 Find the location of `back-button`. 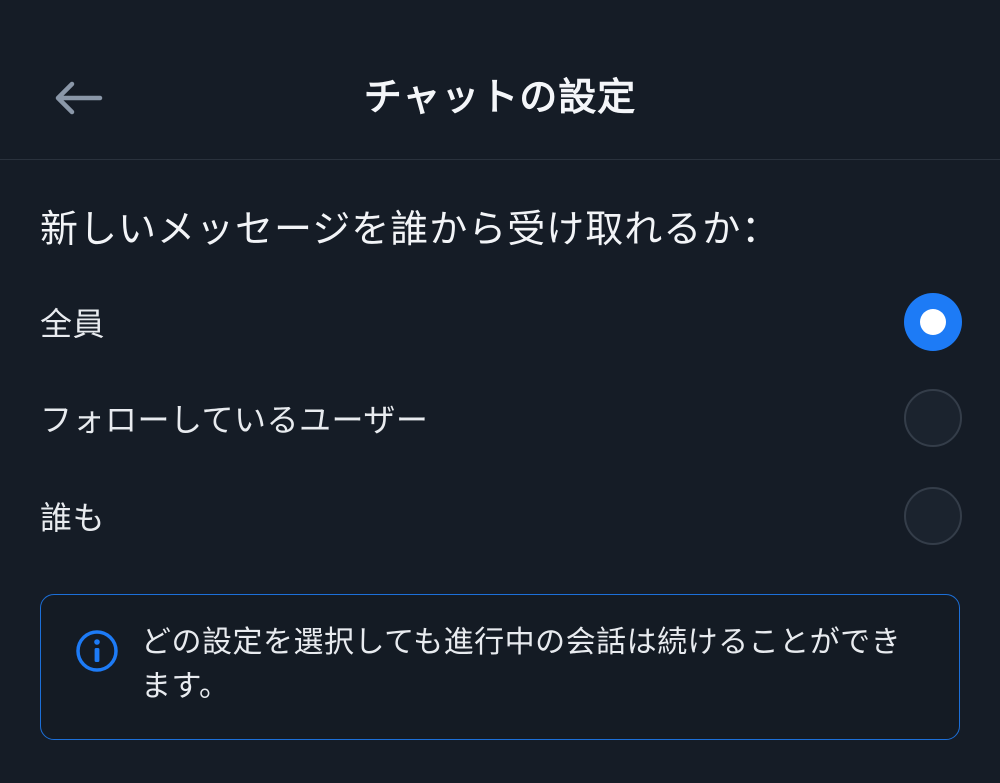

back-button is located at coordinates (78, 98).